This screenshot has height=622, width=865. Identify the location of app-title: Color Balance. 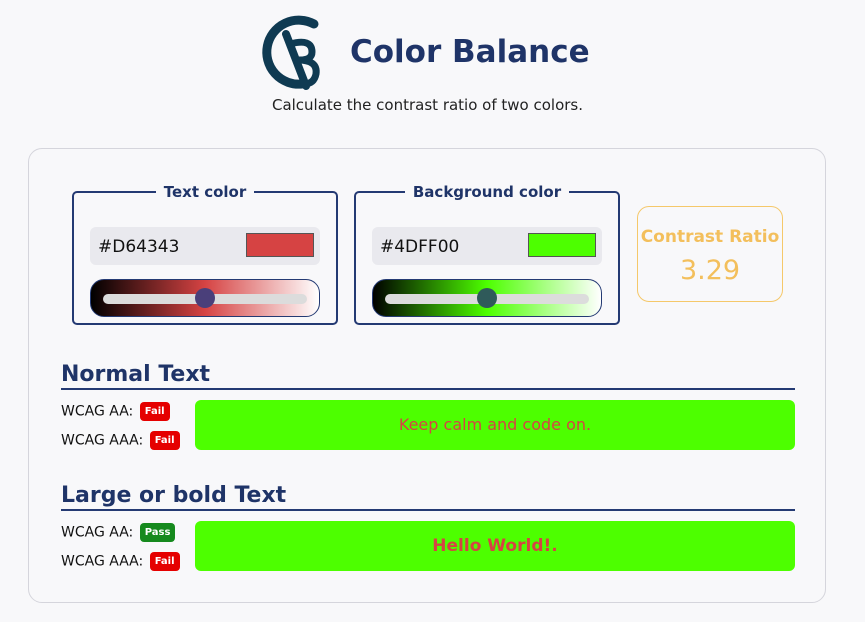
(470, 52).